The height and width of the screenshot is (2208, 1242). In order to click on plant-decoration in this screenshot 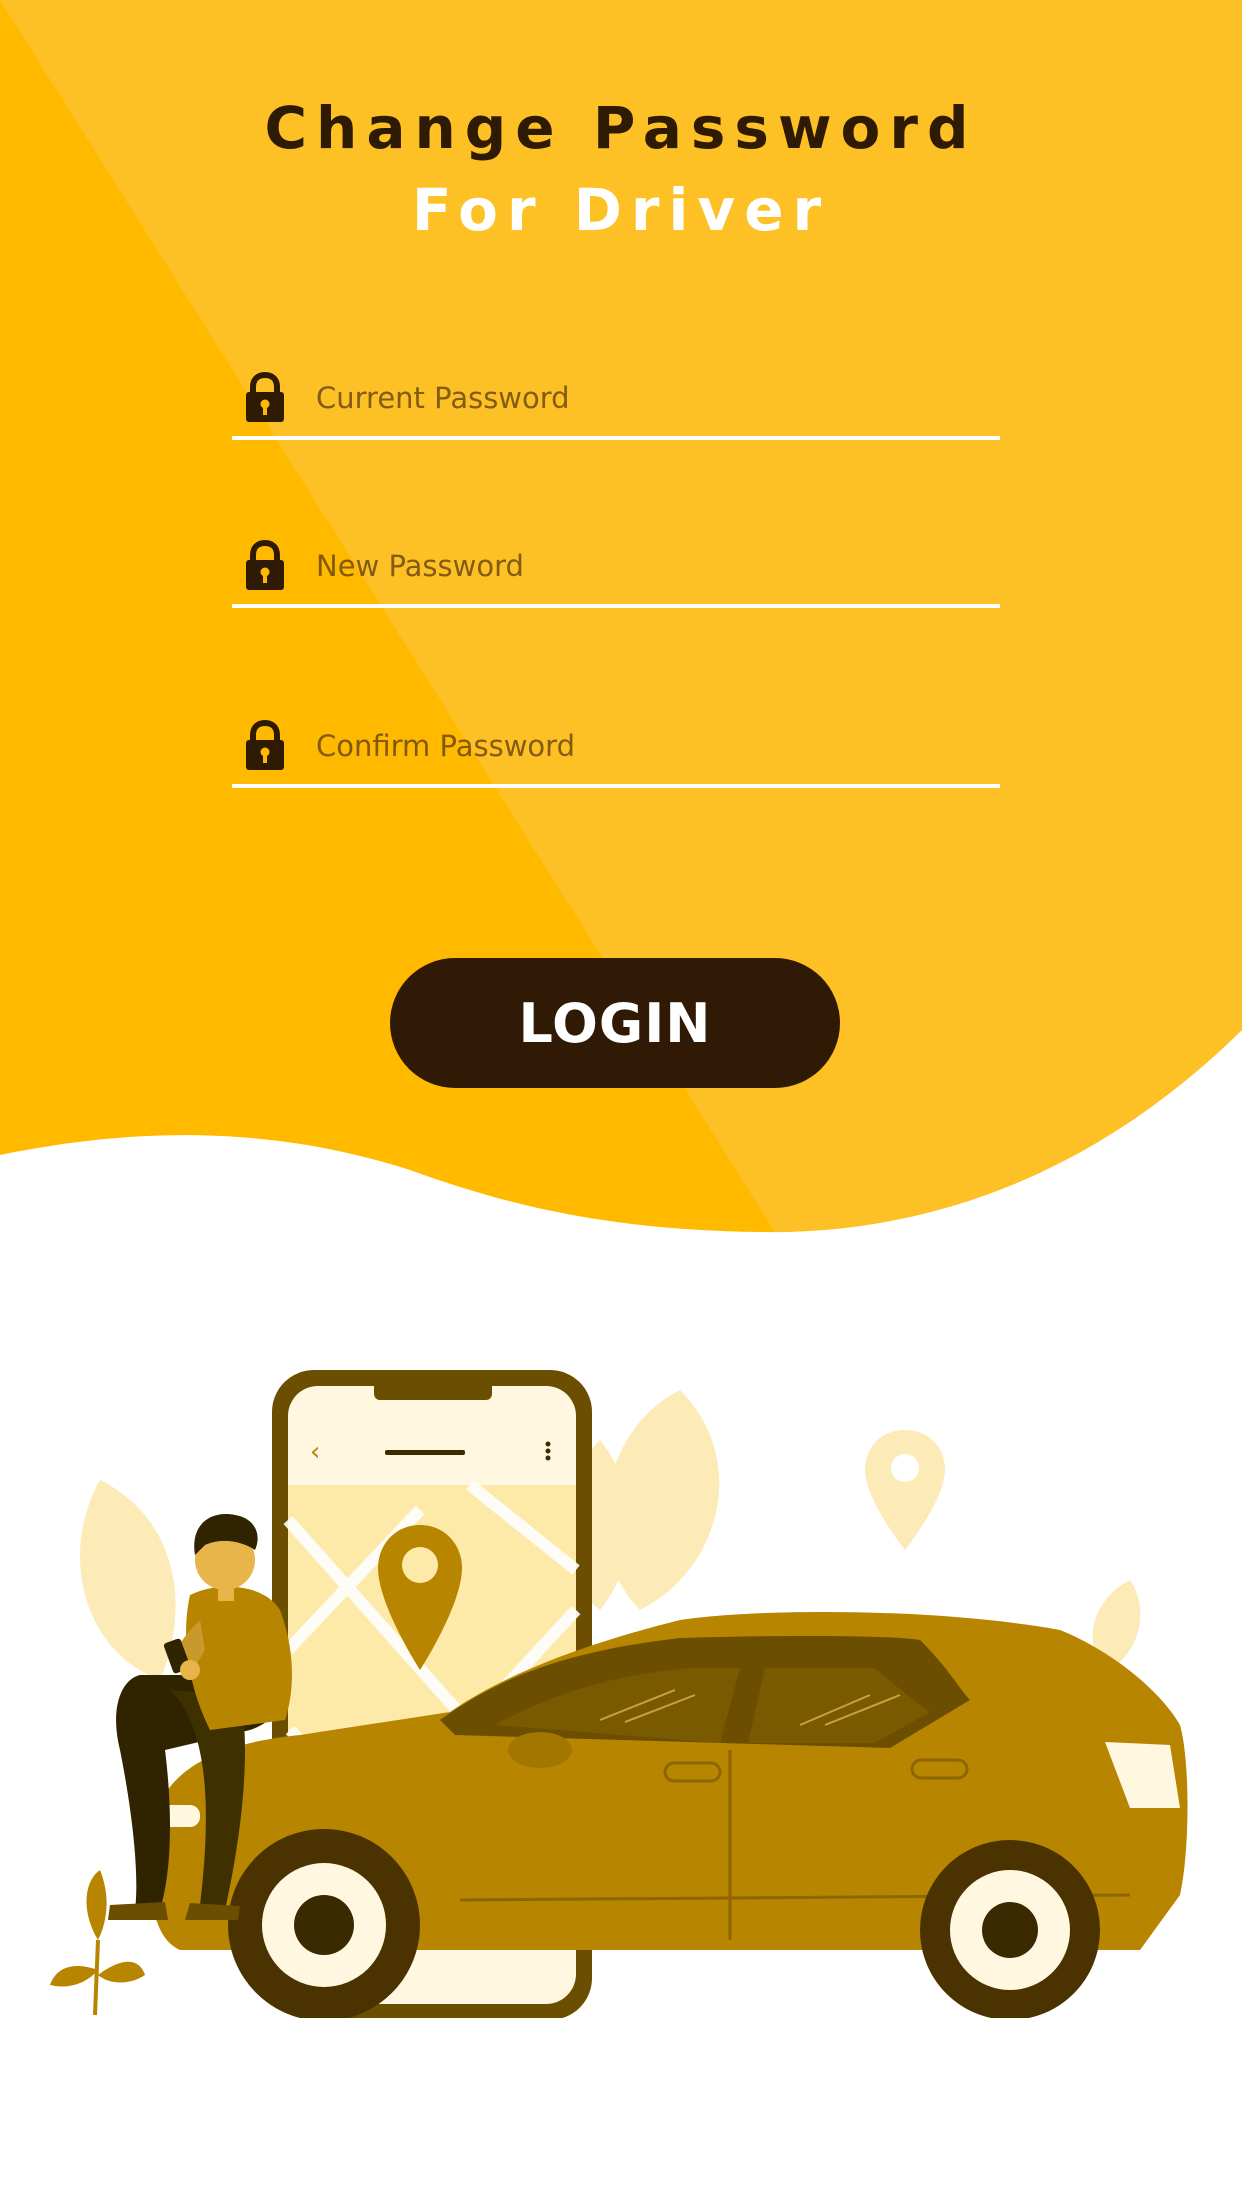, I will do `click(97, 1943)`.